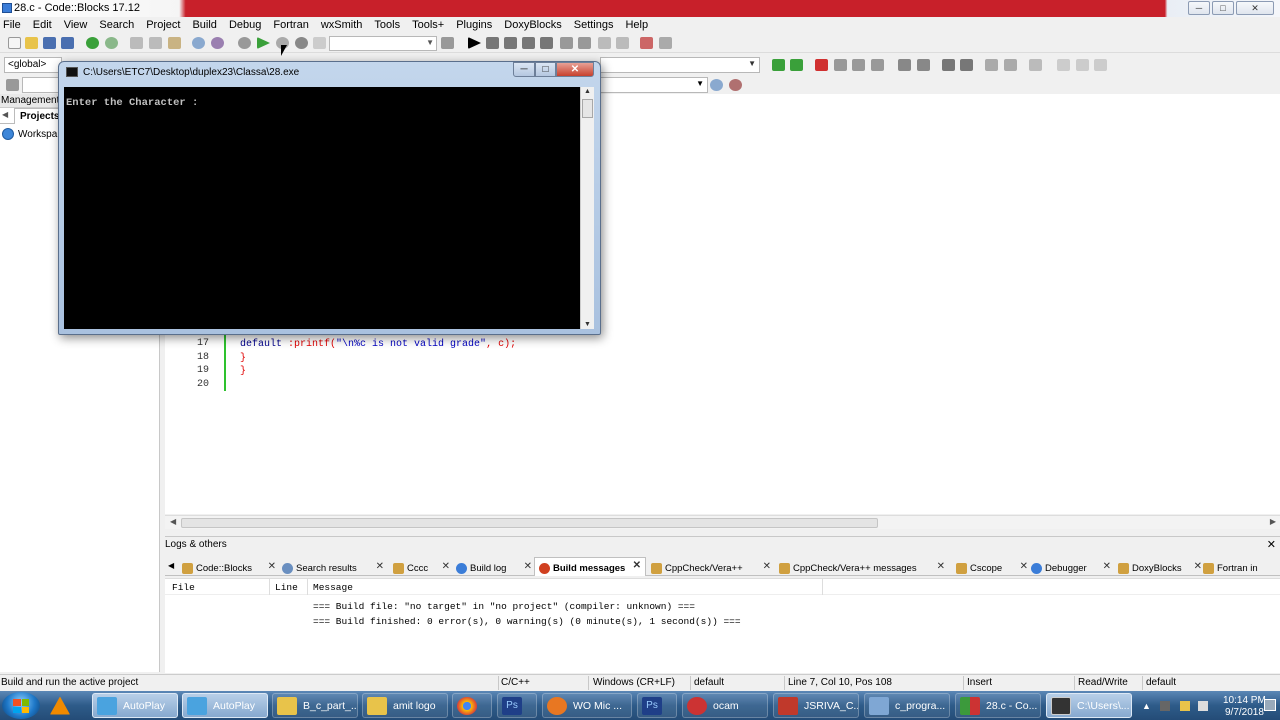 Image resolution: width=1280 pixels, height=720 pixels. What do you see at coordinates (858, 65) in the screenshot?
I see `next-bookmark-icon` at bounding box center [858, 65].